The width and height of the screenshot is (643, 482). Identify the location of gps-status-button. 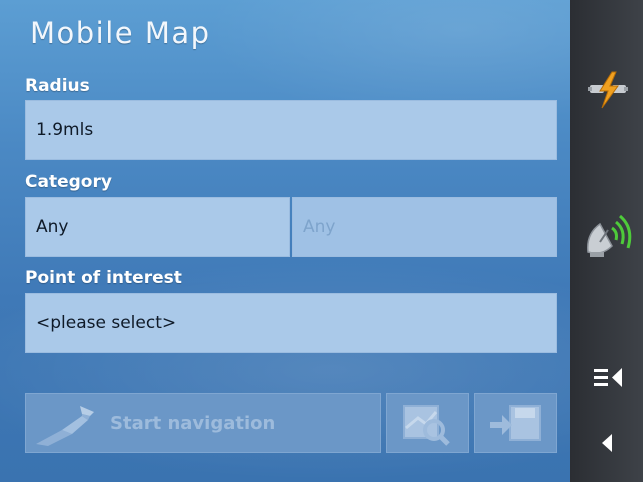
(608, 236).